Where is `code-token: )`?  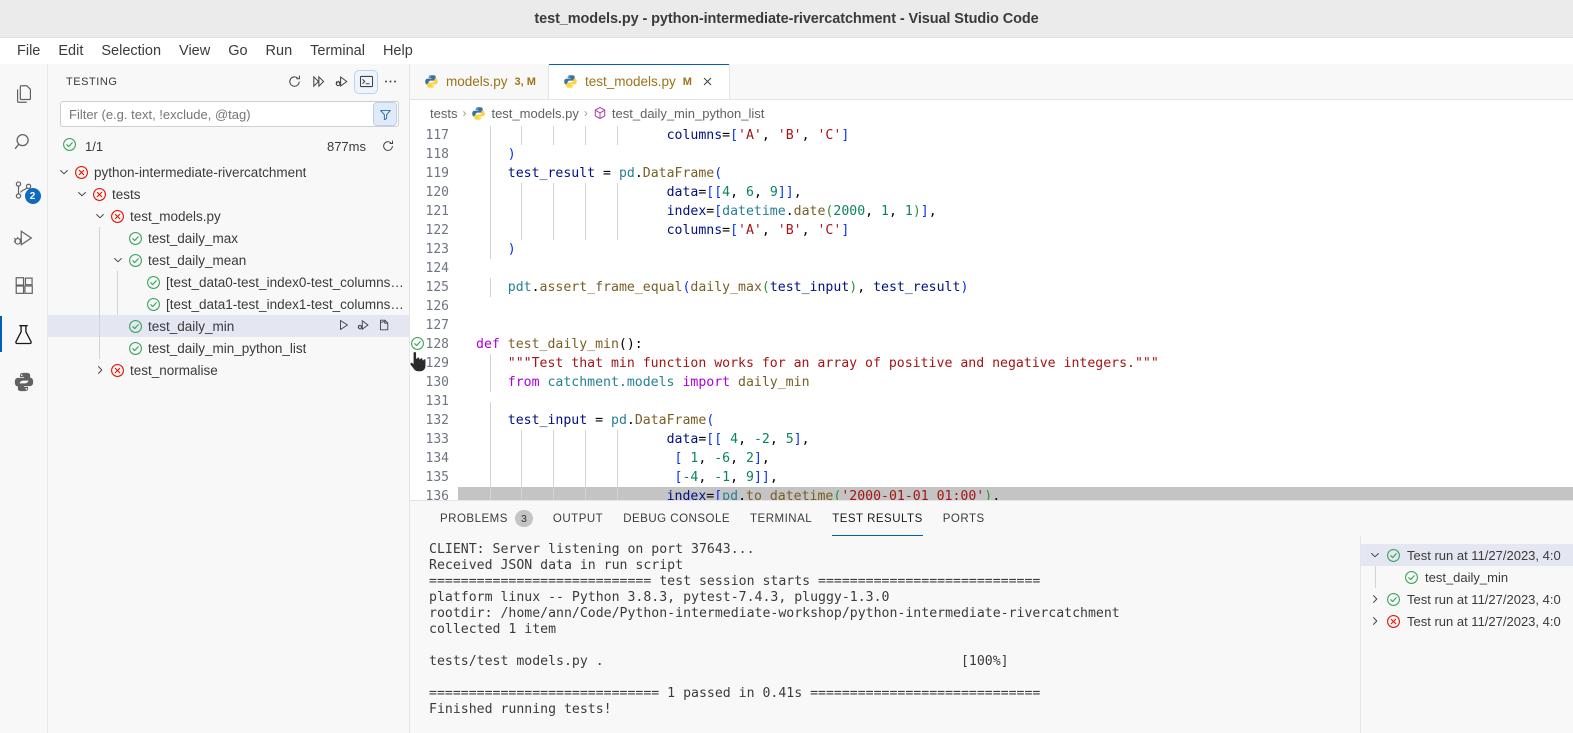
code-token: ) is located at coordinates (511, 249).